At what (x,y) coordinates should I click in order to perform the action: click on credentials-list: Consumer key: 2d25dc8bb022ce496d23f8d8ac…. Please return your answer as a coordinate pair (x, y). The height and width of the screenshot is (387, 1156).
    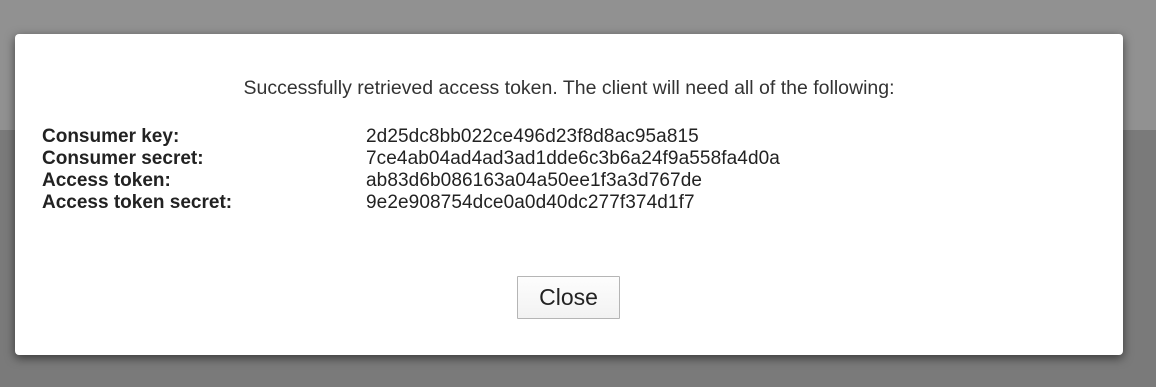
    Looking at the image, I should click on (411, 170).